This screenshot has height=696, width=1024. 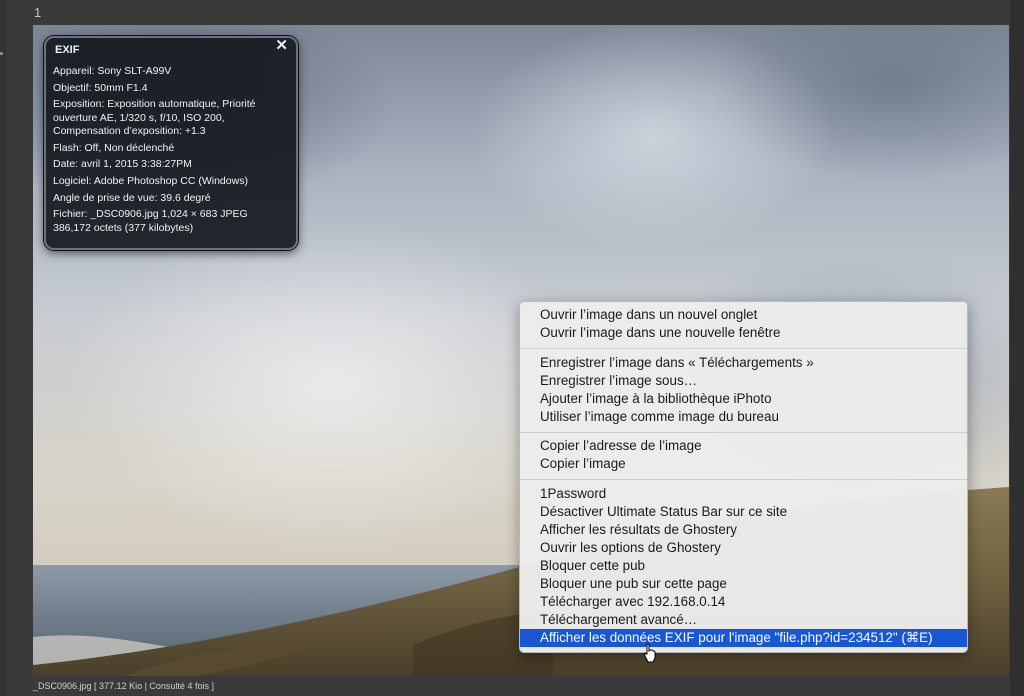 What do you see at coordinates (743, 464) in the screenshot?
I see `menu-item-copy-image: Copier l’image` at bounding box center [743, 464].